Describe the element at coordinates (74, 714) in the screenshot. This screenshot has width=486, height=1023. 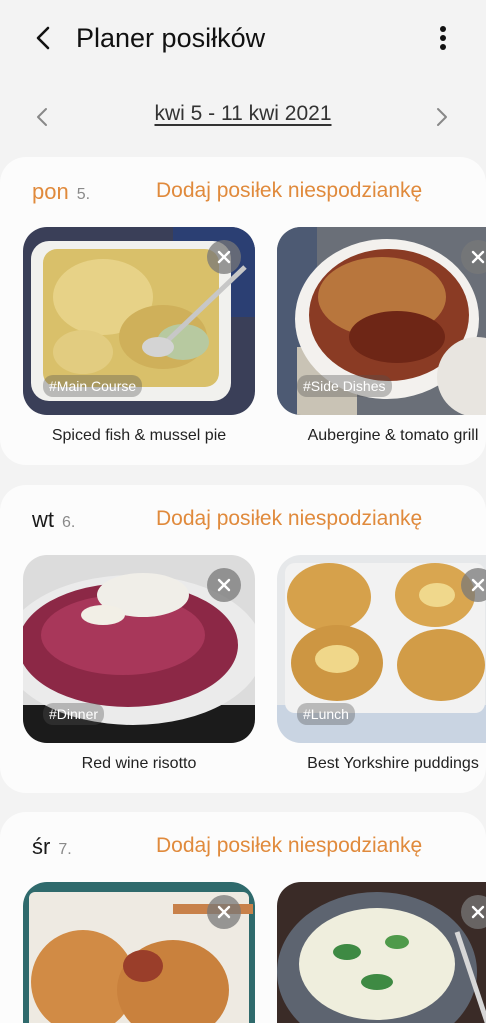
I see `recipe-tag: #Dinner` at that location.